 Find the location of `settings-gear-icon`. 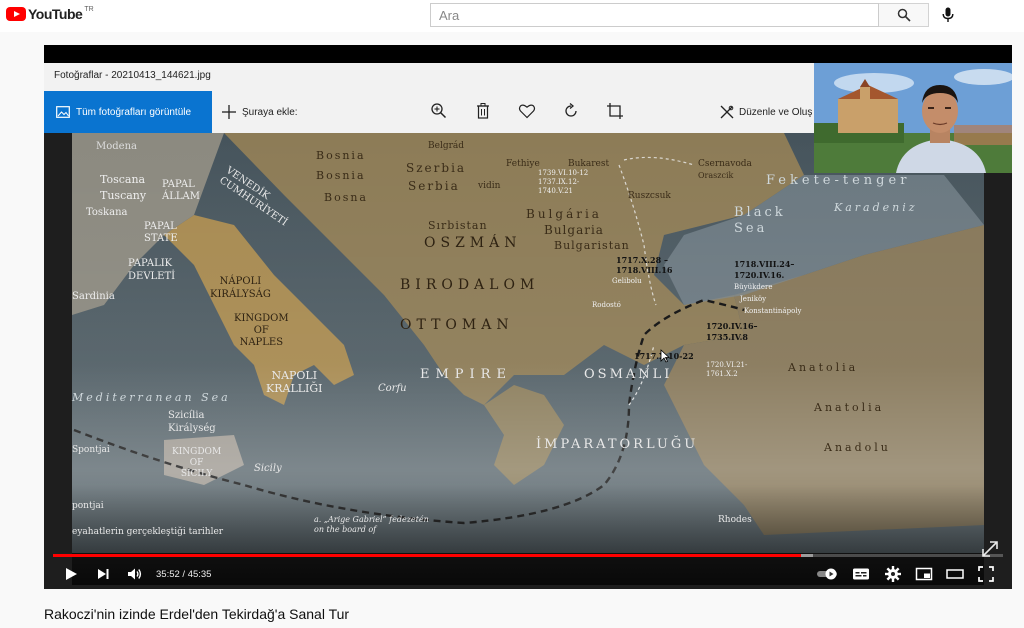

settings-gear-icon is located at coordinates (893, 574).